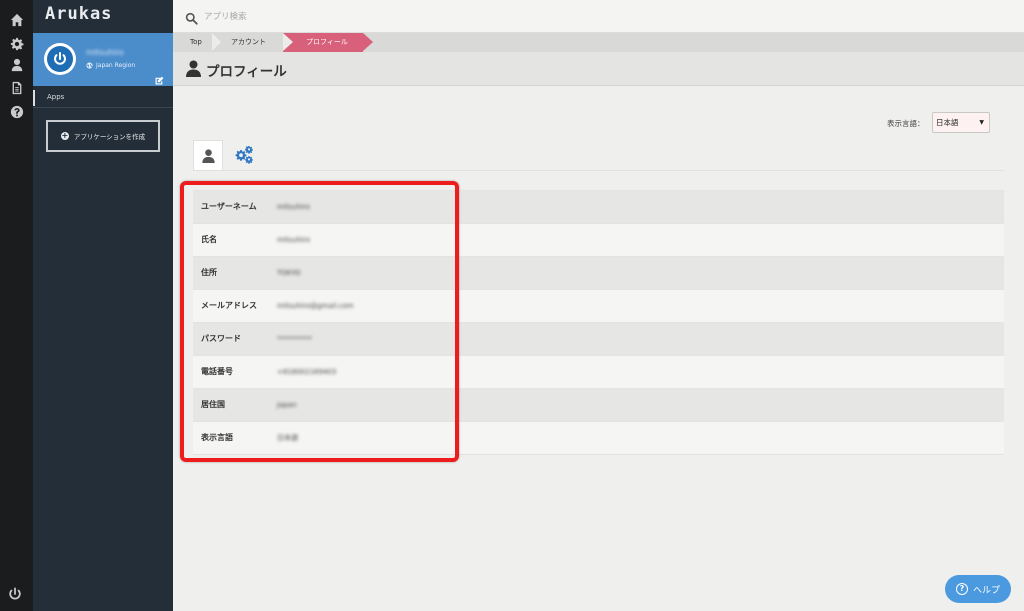  Describe the element at coordinates (64, 135) in the screenshot. I see `plus-circle-icon: +` at that location.